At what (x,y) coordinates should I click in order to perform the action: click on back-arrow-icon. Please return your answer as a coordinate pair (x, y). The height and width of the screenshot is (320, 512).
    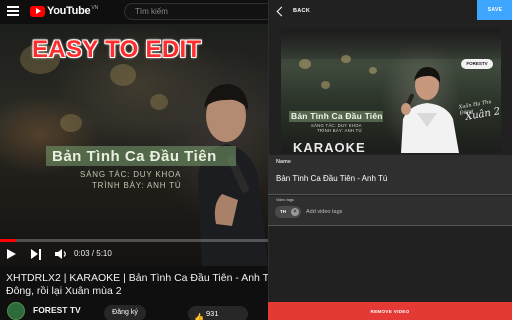
    Looking at the image, I should click on (281, 11).